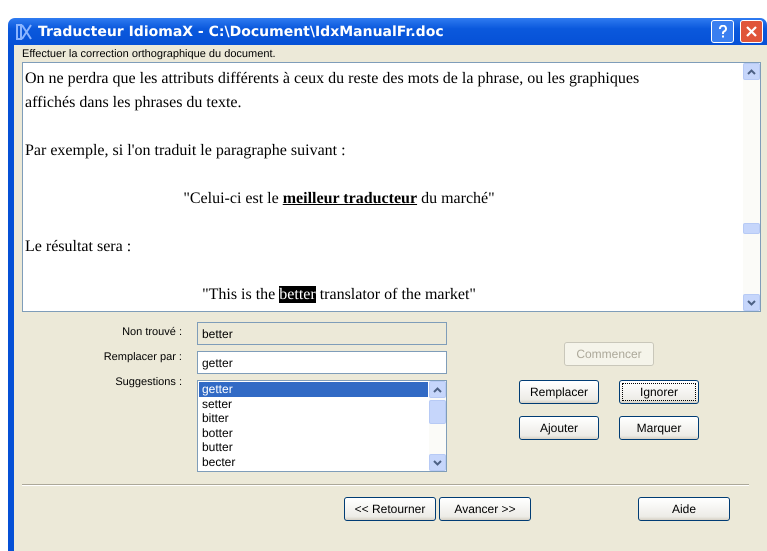  Describe the element at coordinates (313, 461) in the screenshot. I see `suggestion-item: becter` at that location.